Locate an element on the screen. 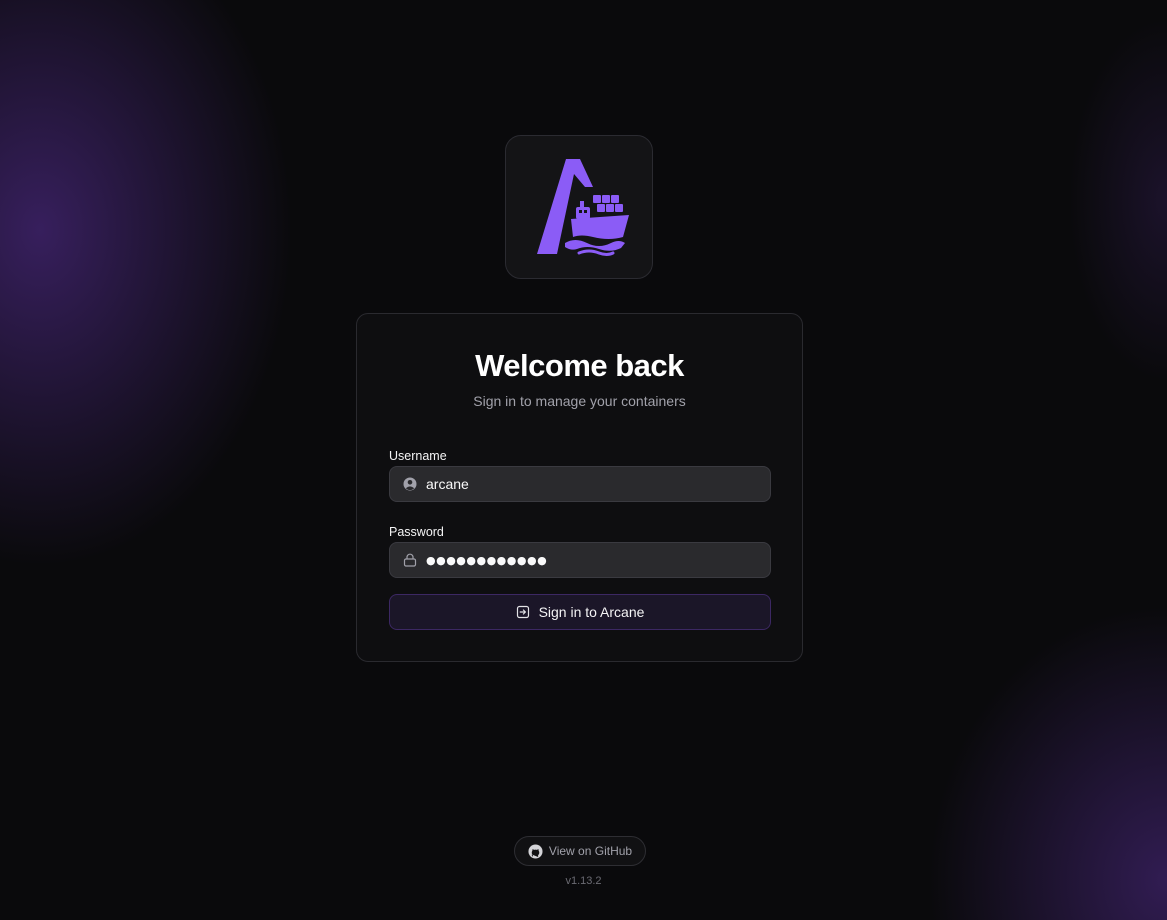 Image resolution: width=1167 pixels, height=920 pixels. login-icon is located at coordinates (522, 612).